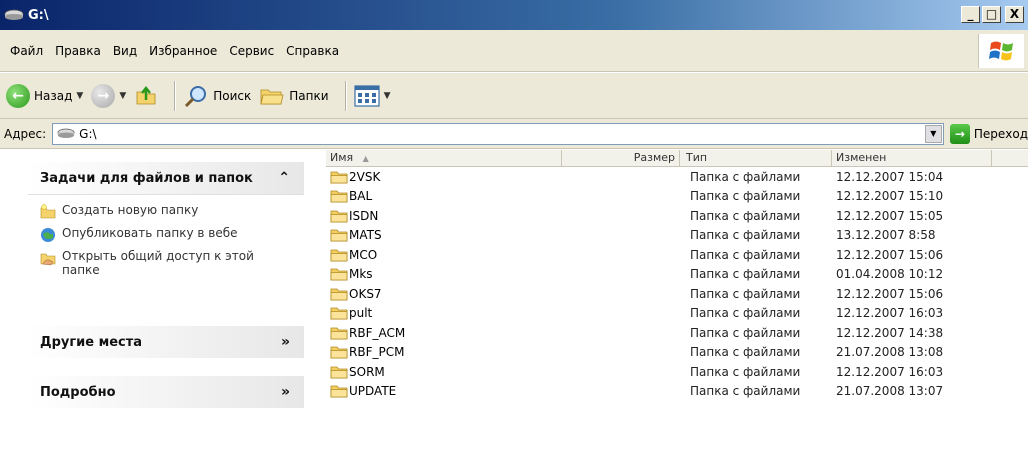 The width and height of the screenshot is (1028, 461). Describe the element at coordinates (677, 294) in the screenshot. I see `file-row: OKS7 Папка с файлами 12.12.2007 15:06` at that location.